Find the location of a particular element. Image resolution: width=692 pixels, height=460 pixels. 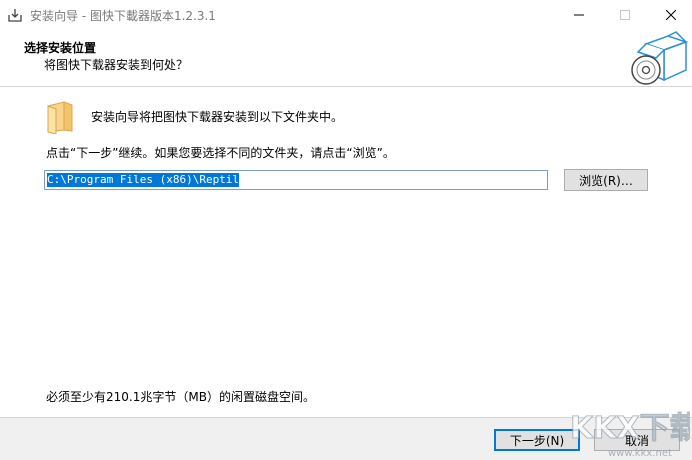

folder-icon is located at coordinates (60, 117).